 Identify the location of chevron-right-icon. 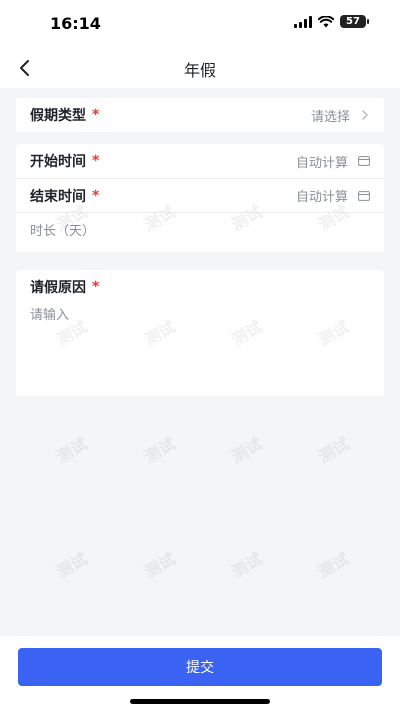
(365, 115).